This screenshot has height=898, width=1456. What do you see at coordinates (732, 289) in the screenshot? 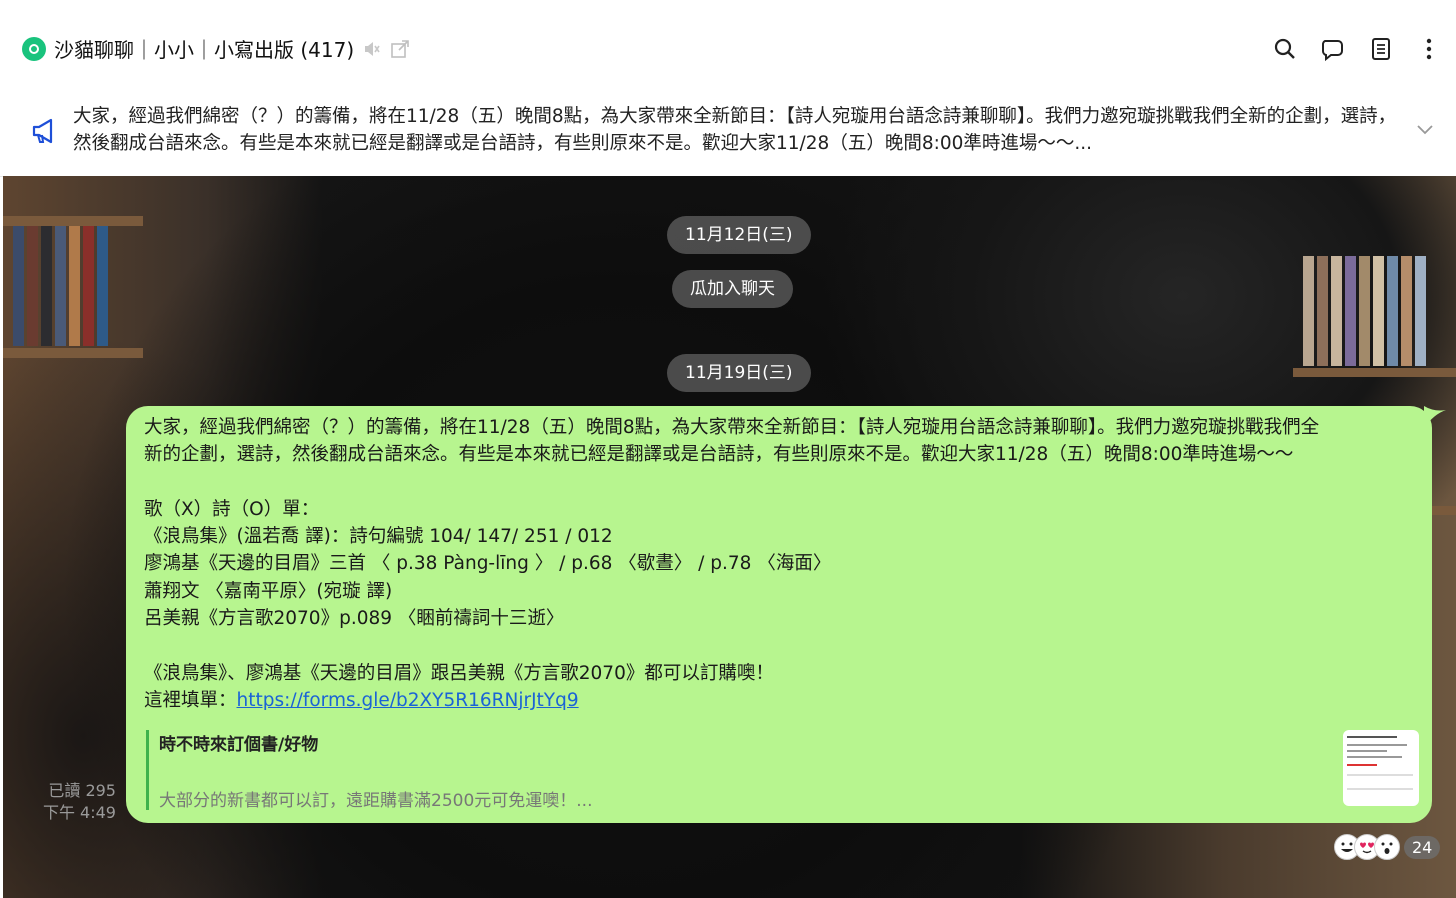
I see `system-message: 瓜加入聊天` at bounding box center [732, 289].